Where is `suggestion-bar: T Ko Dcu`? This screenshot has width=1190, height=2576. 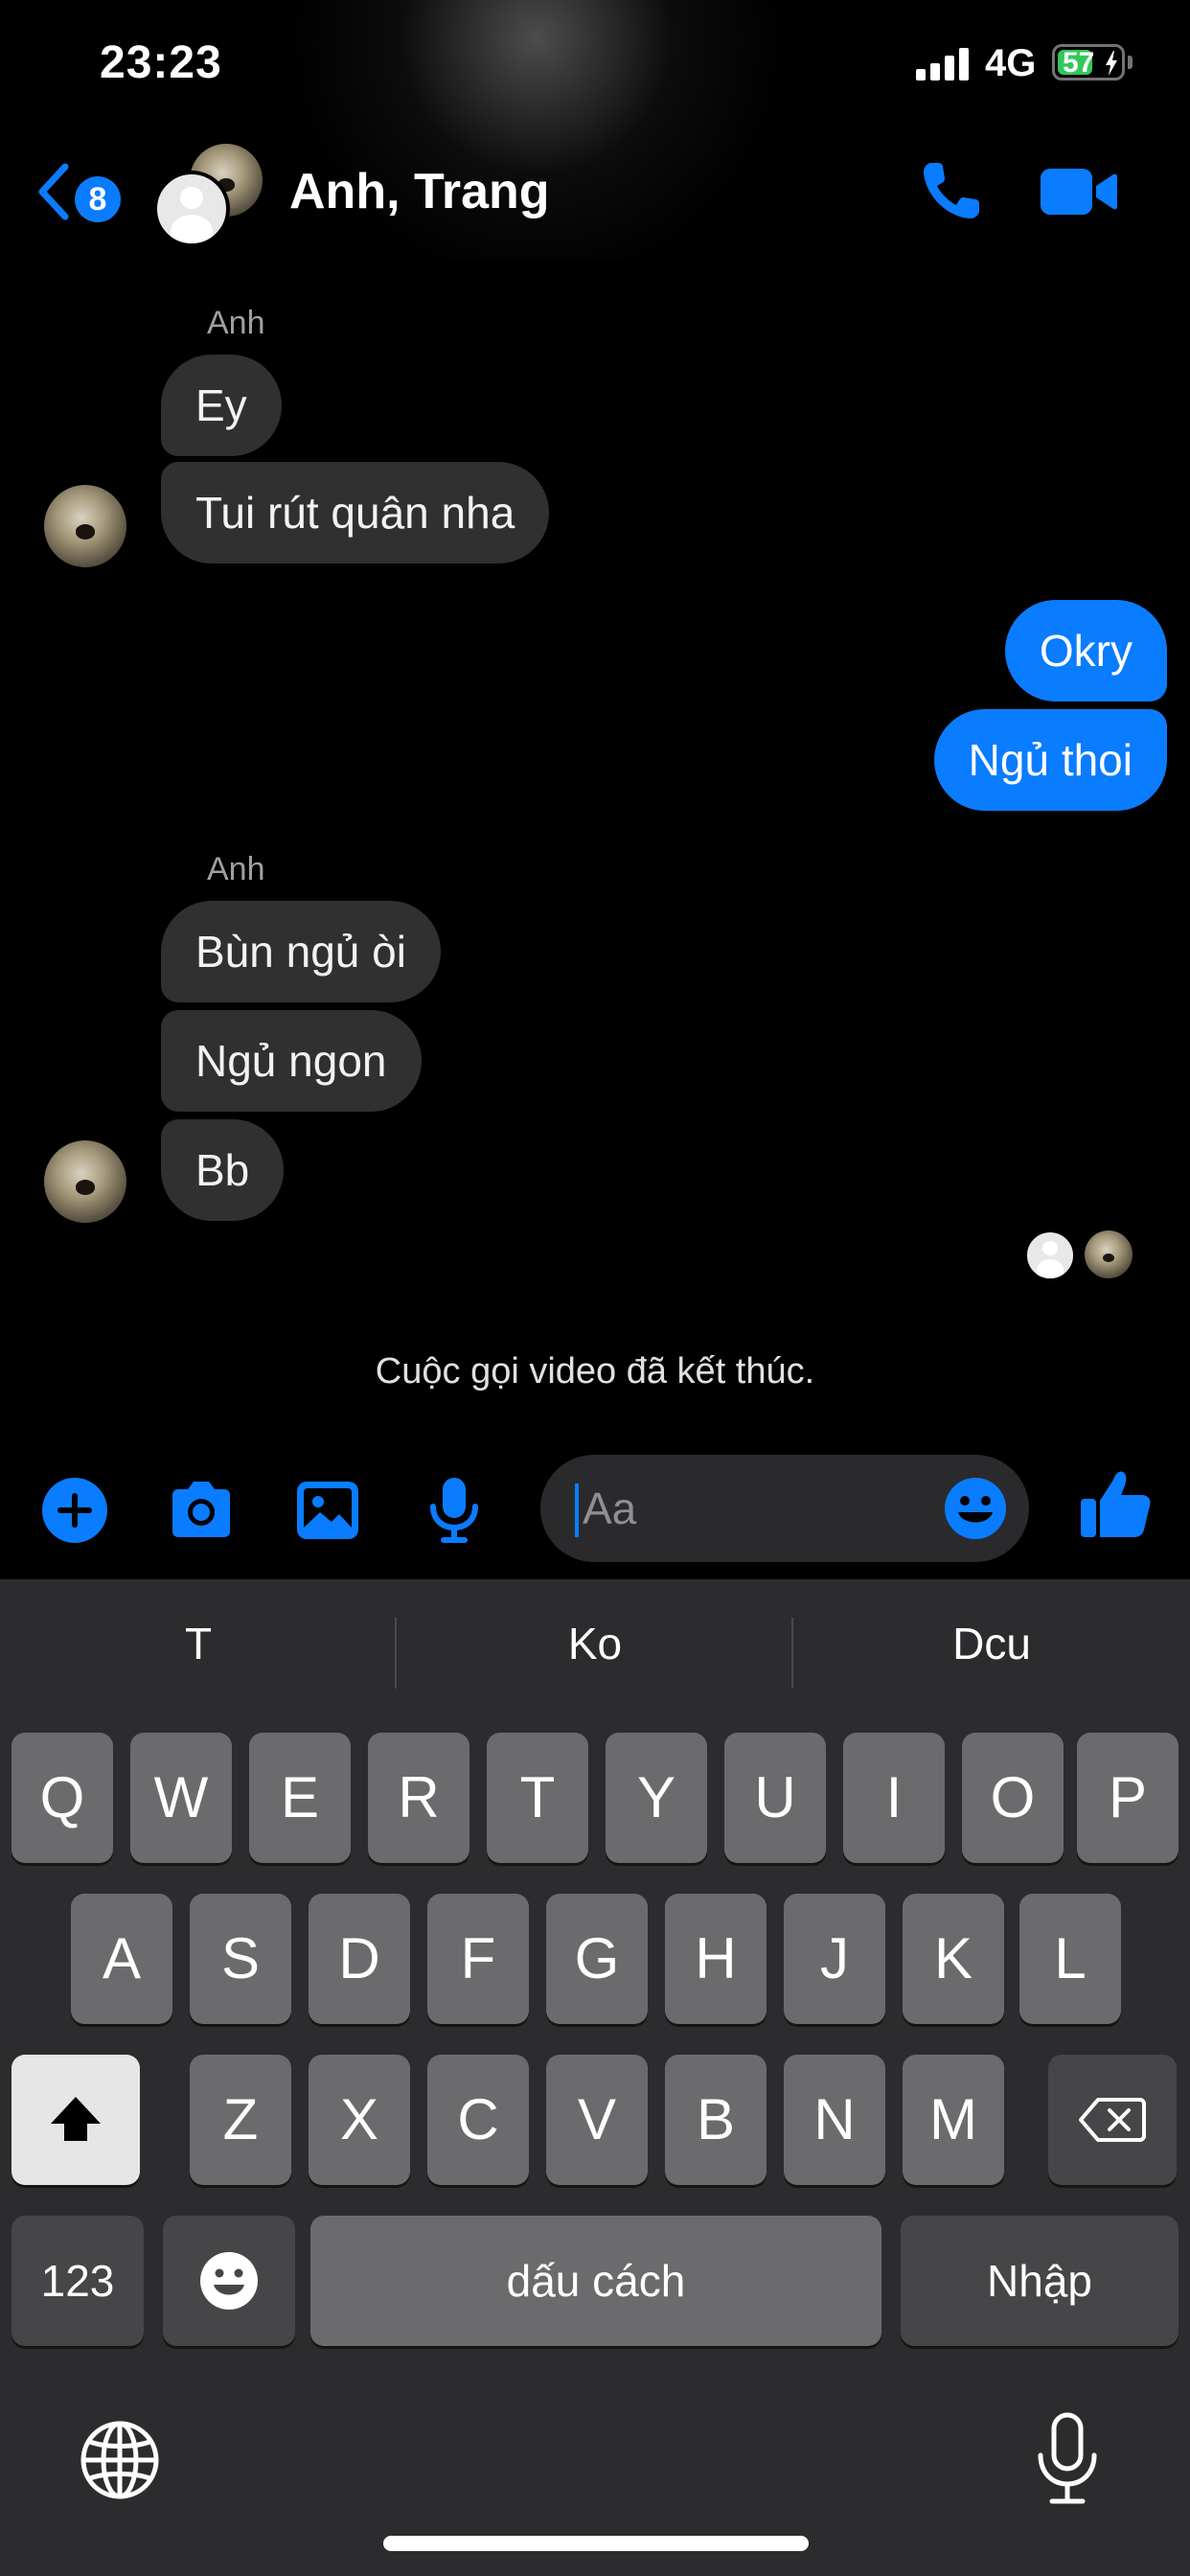 suggestion-bar: T Ko Dcu is located at coordinates (595, 1656).